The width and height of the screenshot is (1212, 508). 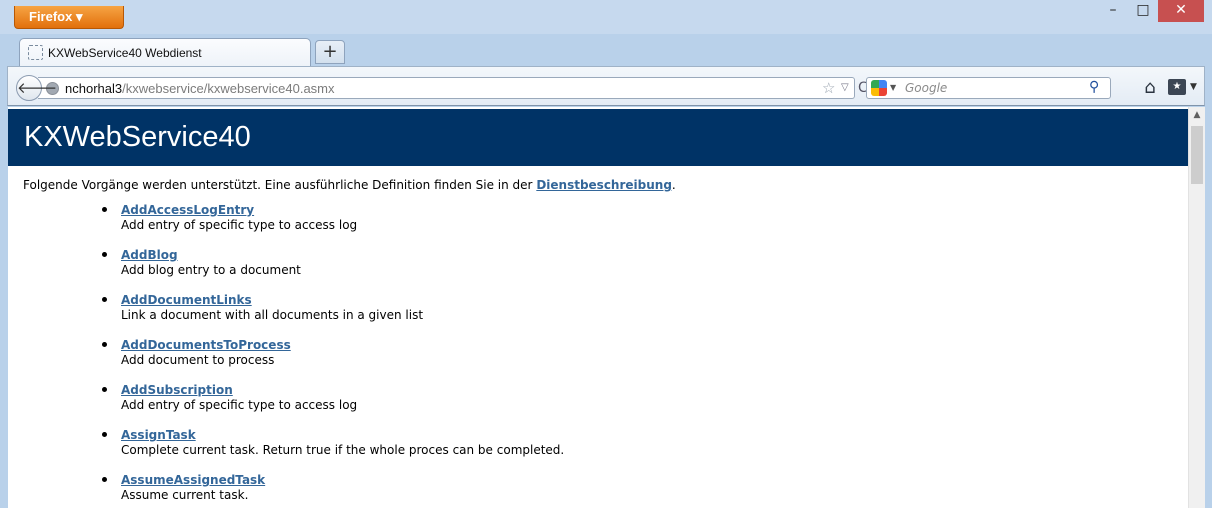 I want to click on title-bar, so click(x=606, y=17).